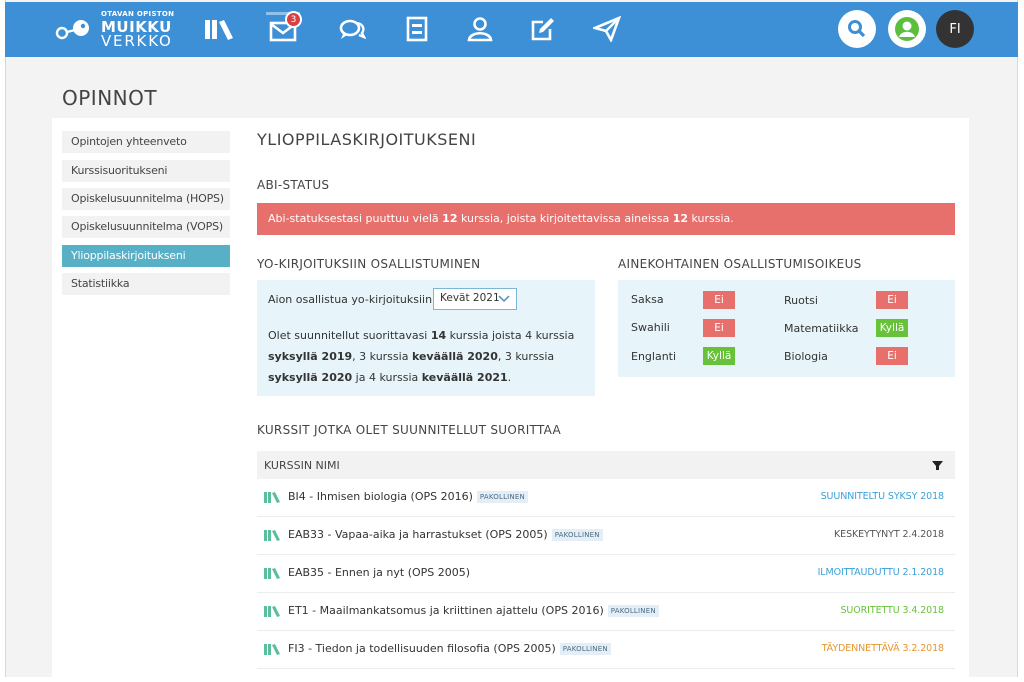  I want to click on nav-records, so click(417, 29).